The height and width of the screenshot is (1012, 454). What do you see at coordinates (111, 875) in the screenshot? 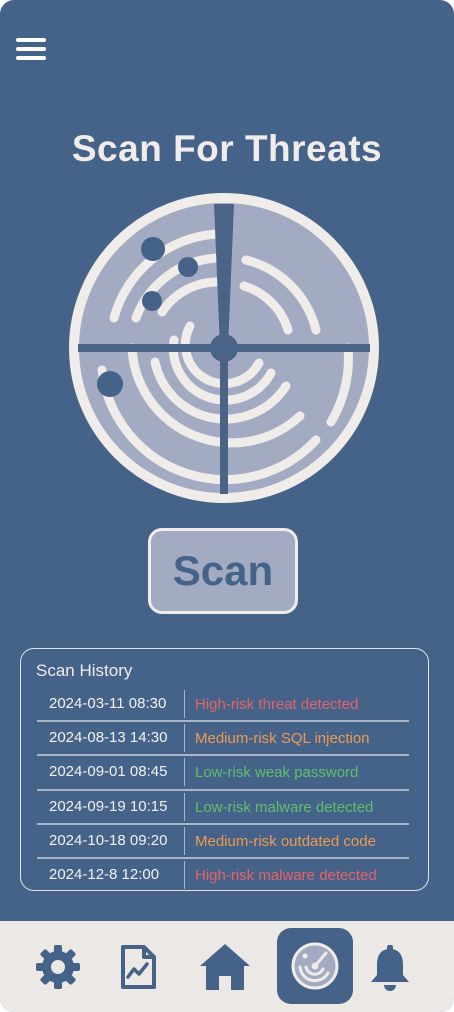
I see `history-date: 2024-12-8 12:00` at bounding box center [111, 875].